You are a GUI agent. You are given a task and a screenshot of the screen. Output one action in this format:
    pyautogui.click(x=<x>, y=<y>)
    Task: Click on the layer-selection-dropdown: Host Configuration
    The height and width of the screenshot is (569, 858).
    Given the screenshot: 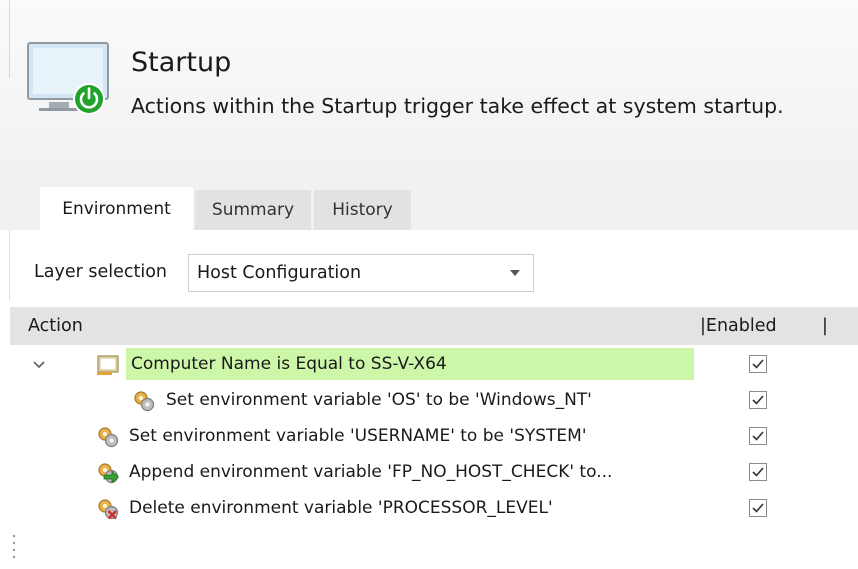 What is the action you would take?
    pyautogui.click(x=361, y=273)
    